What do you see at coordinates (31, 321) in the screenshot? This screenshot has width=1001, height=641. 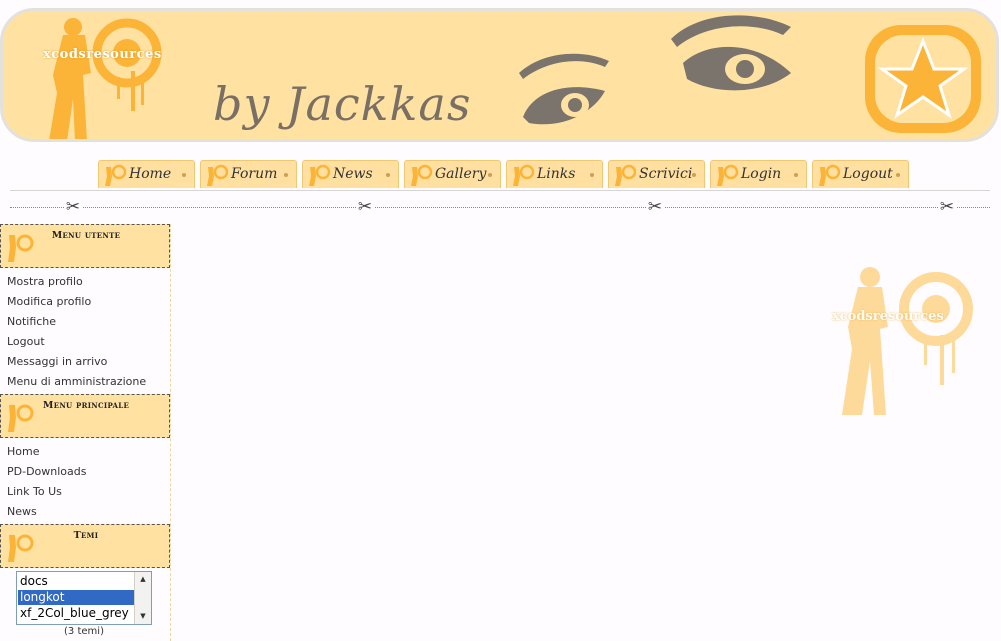 I see `menu-item-notifiche: Notifiche` at bounding box center [31, 321].